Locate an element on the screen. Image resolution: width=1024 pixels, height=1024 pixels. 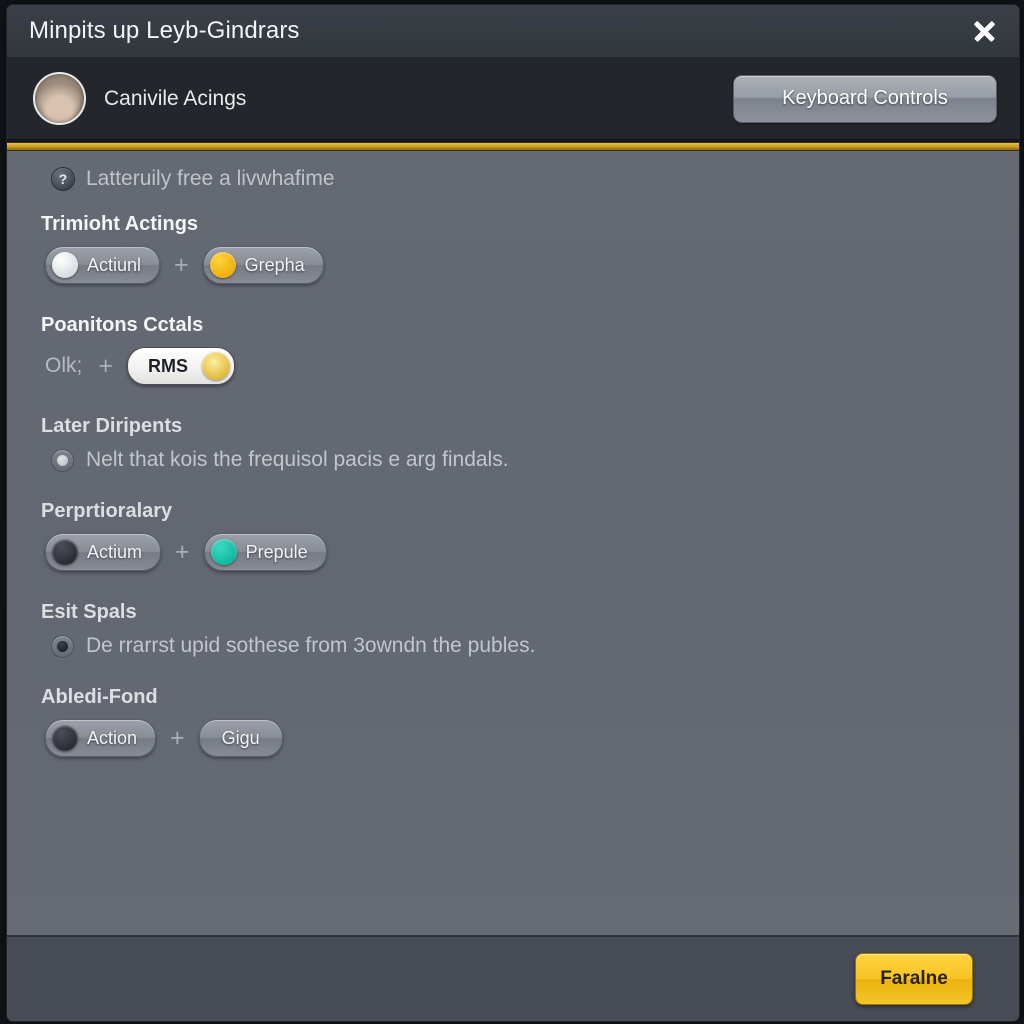
chip-label: RMS is located at coordinates (167, 365).